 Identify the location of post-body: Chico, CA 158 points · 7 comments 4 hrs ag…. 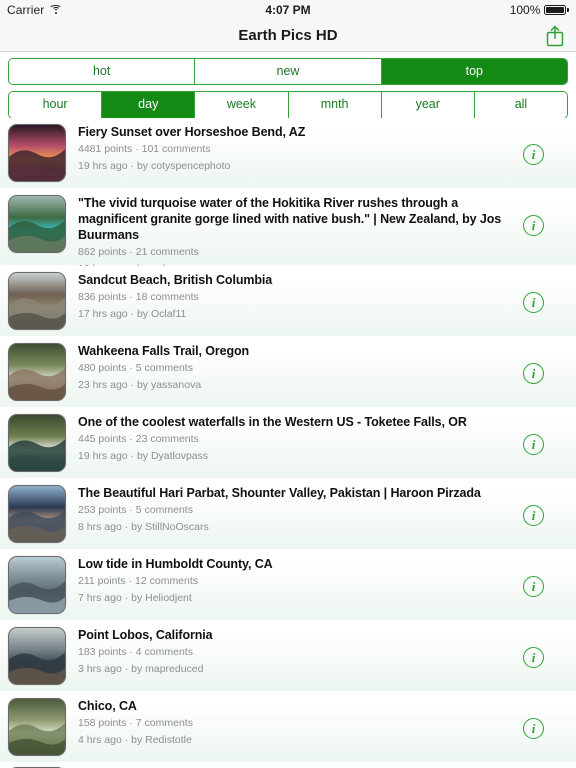
(317, 723).